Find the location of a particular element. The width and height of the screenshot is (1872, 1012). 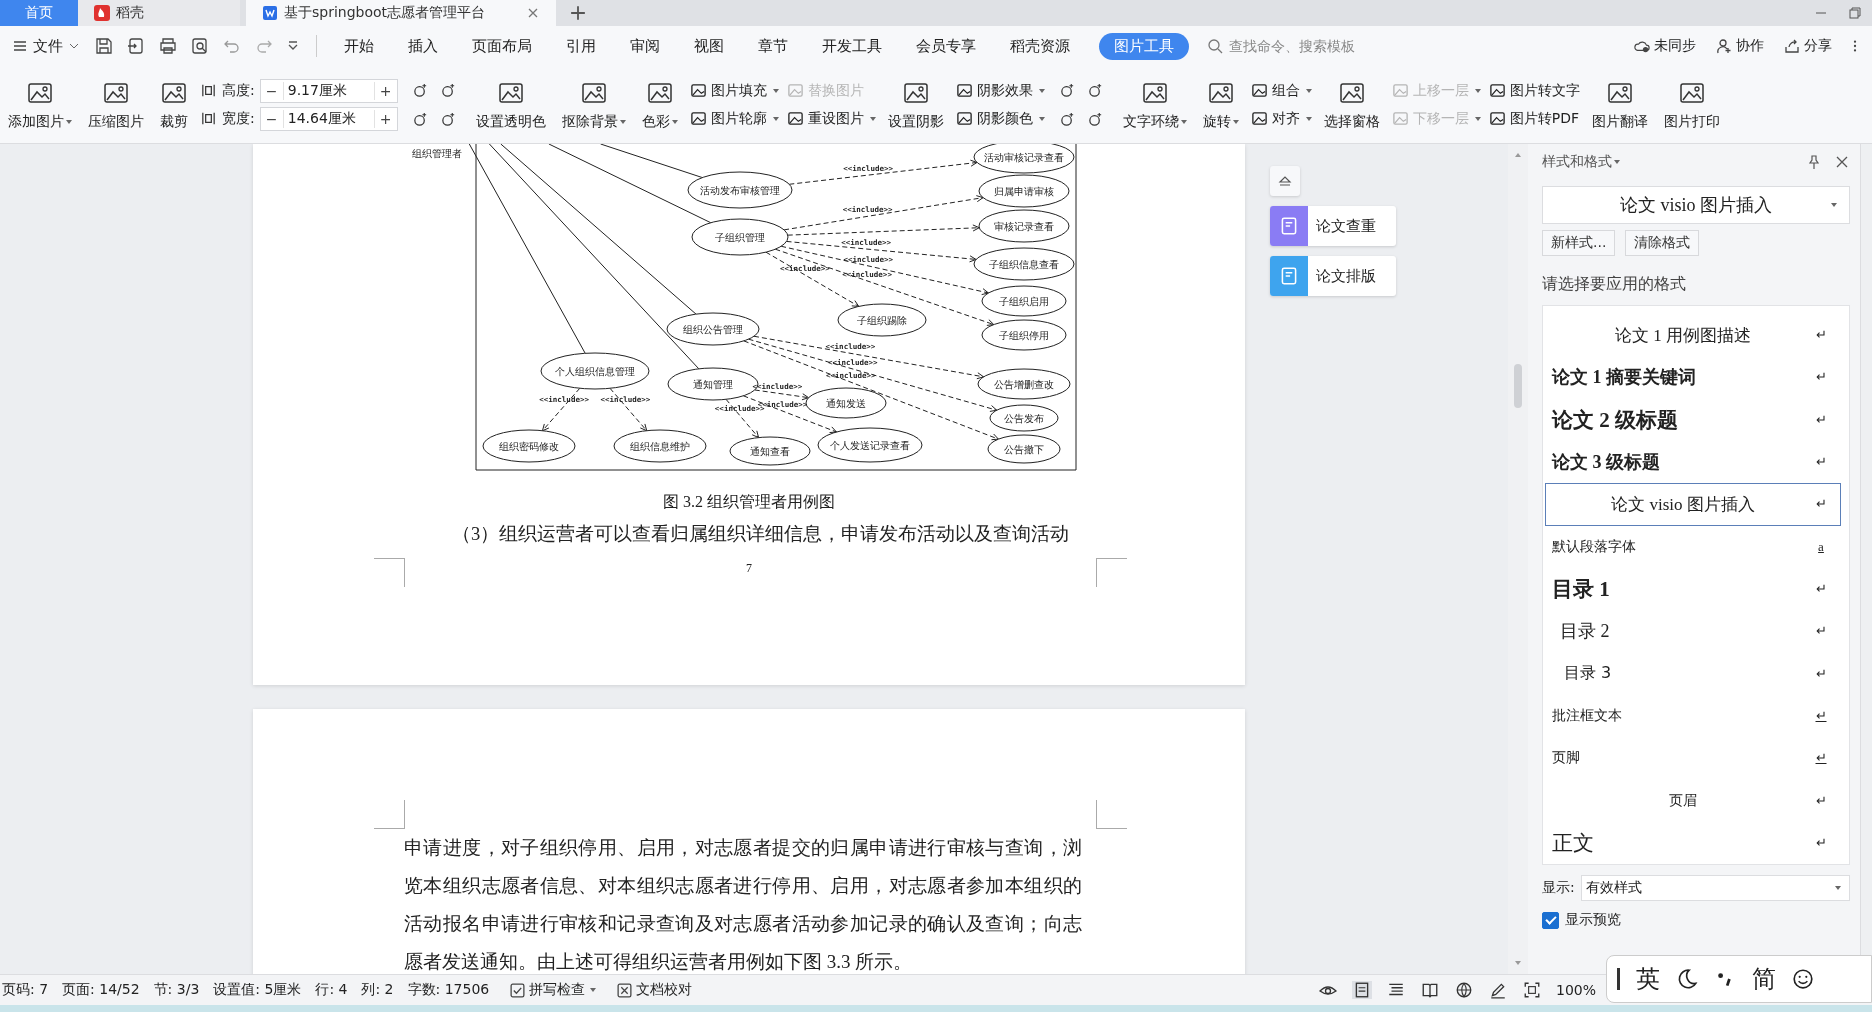

ribbon-button: 选择窗格 is located at coordinates (1351, 104).